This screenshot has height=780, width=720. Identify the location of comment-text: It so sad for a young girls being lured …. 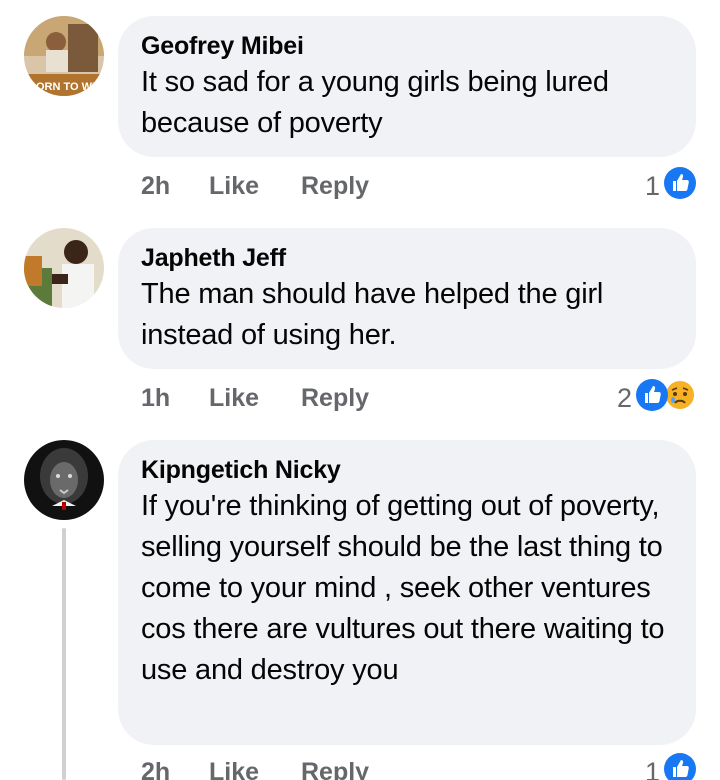
(375, 102).